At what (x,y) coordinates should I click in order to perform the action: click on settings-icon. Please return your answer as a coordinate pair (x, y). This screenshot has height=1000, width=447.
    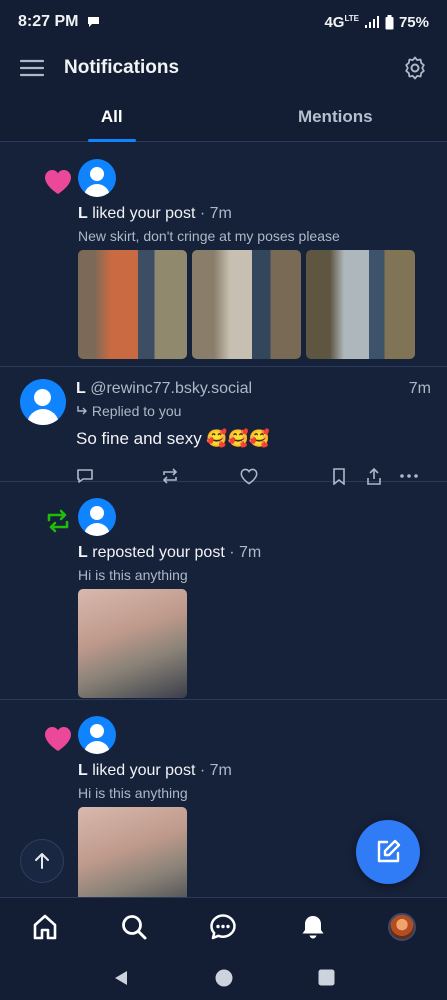
    Looking at the image, I should click on (415, 68).